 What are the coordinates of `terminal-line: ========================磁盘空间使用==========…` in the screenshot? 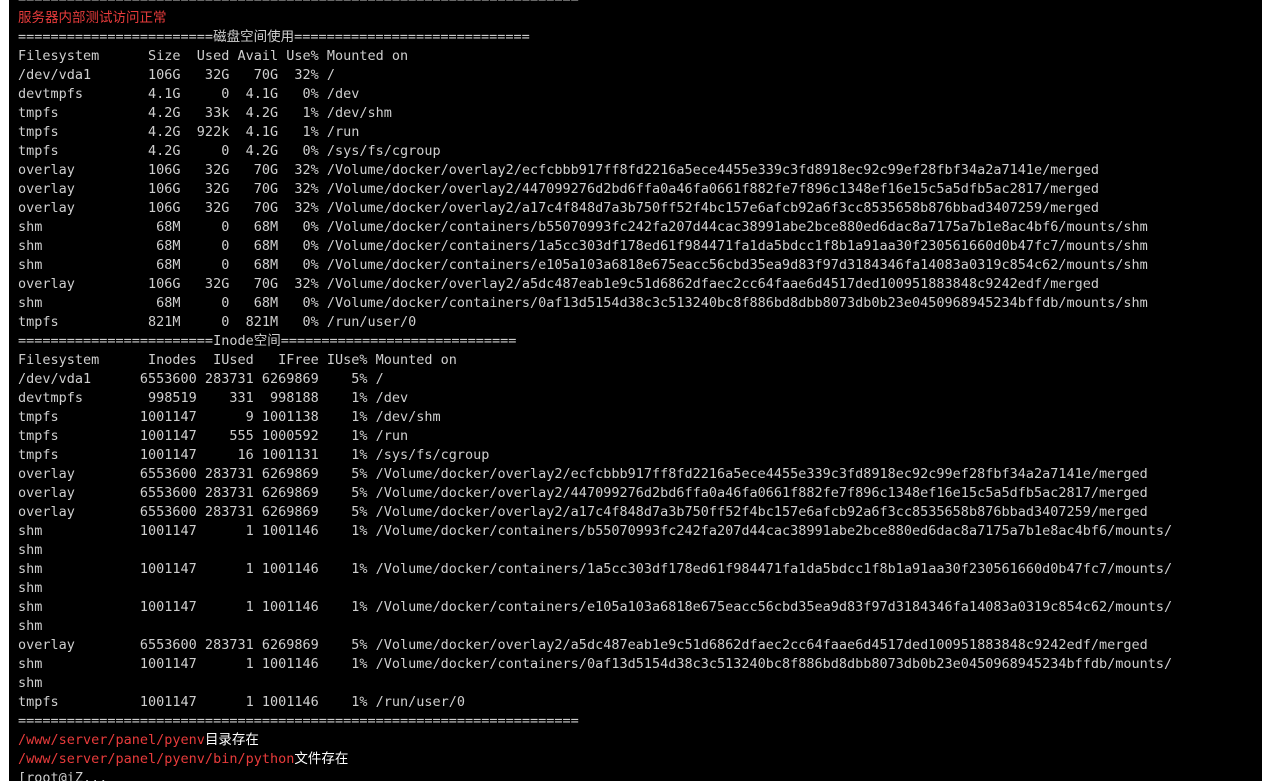 It's located at (595, 37).